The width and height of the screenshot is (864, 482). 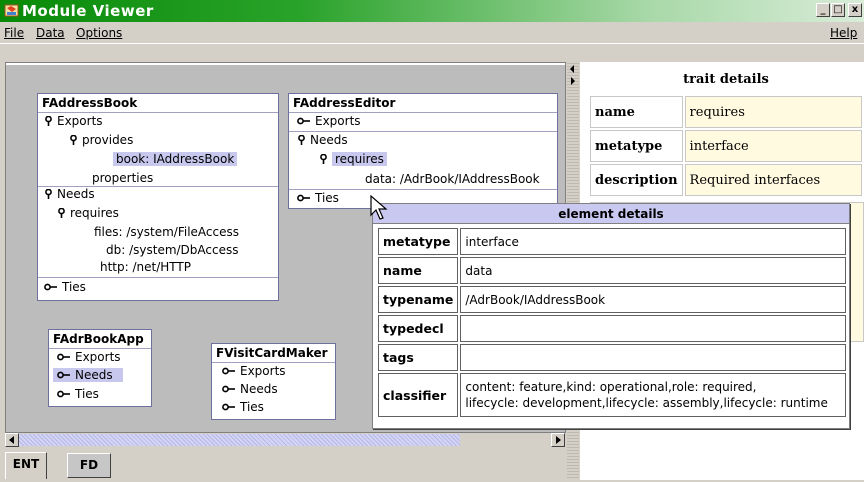 I want to click on detail-key: typename, so click(x=418, y=299).